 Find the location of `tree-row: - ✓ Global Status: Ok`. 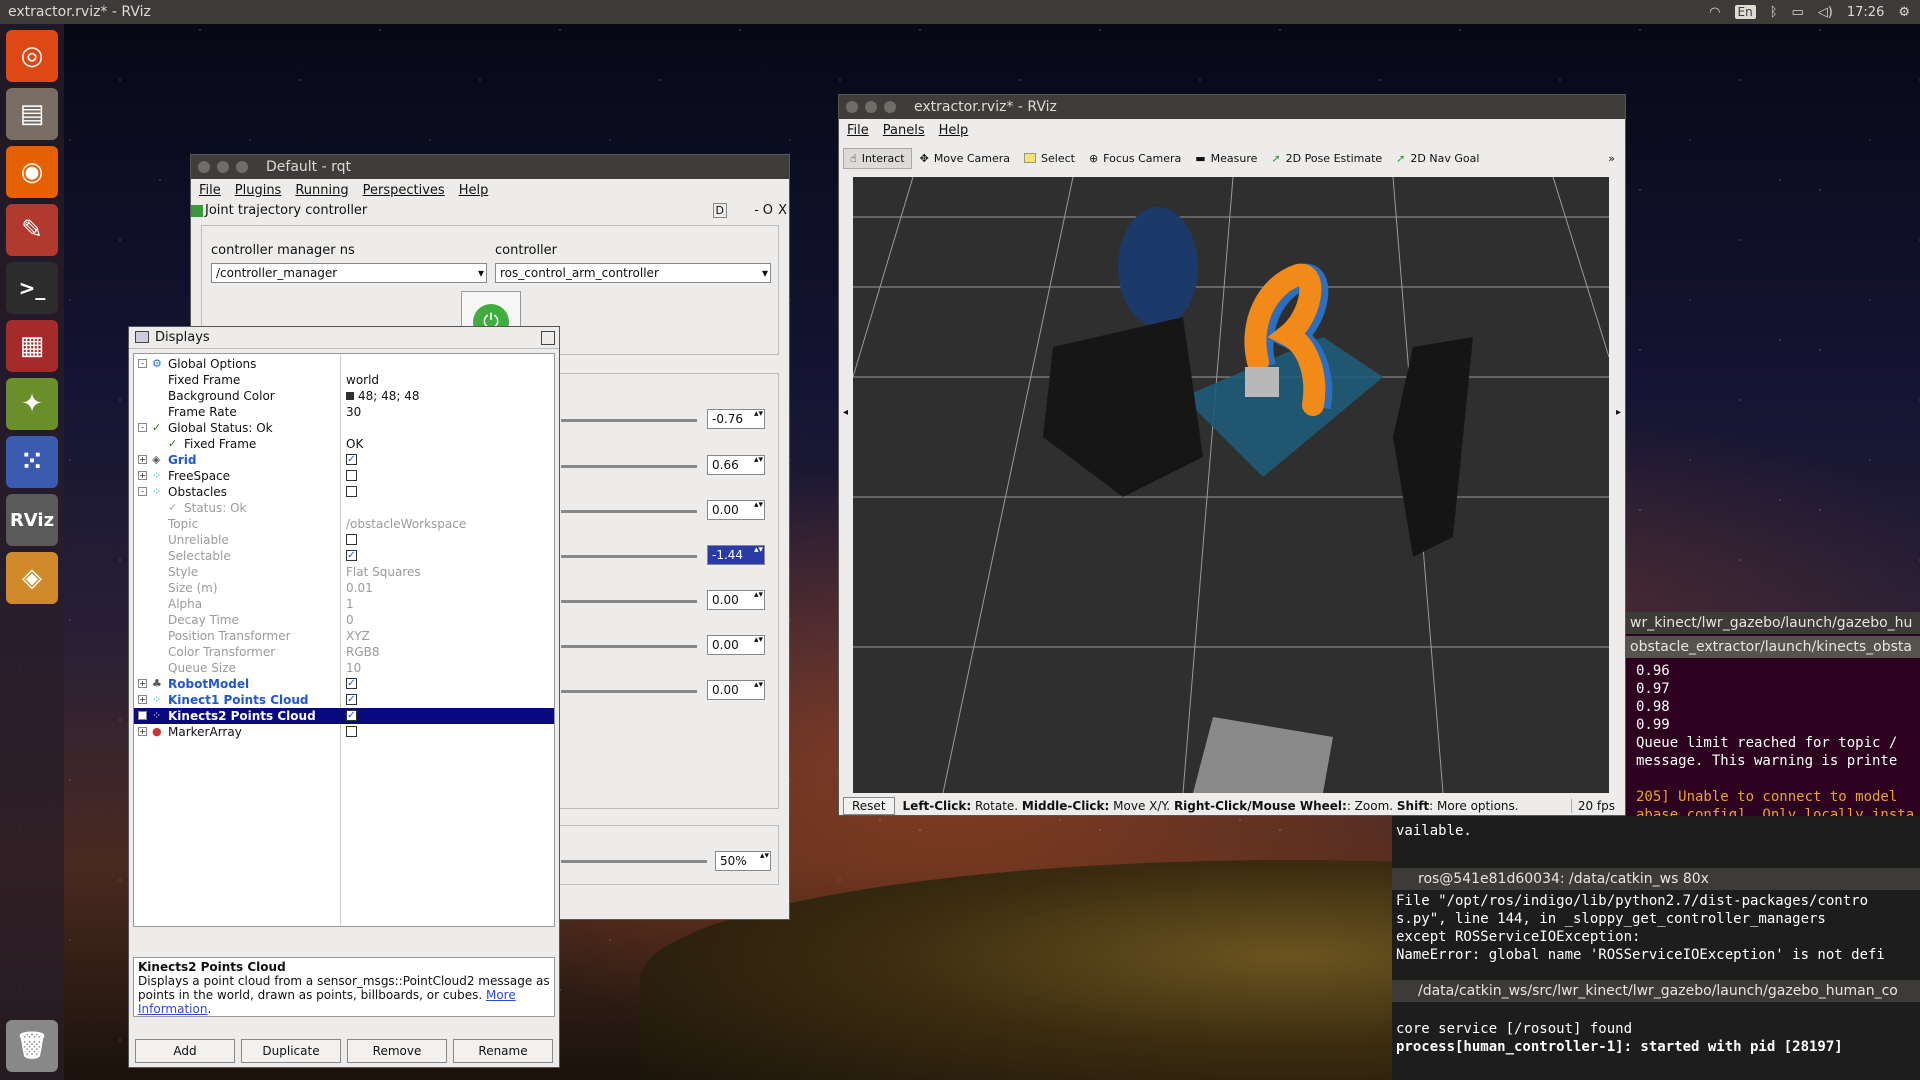

tree-row: - ✓ Global Status: Ok is located at coordinates (344, 428).